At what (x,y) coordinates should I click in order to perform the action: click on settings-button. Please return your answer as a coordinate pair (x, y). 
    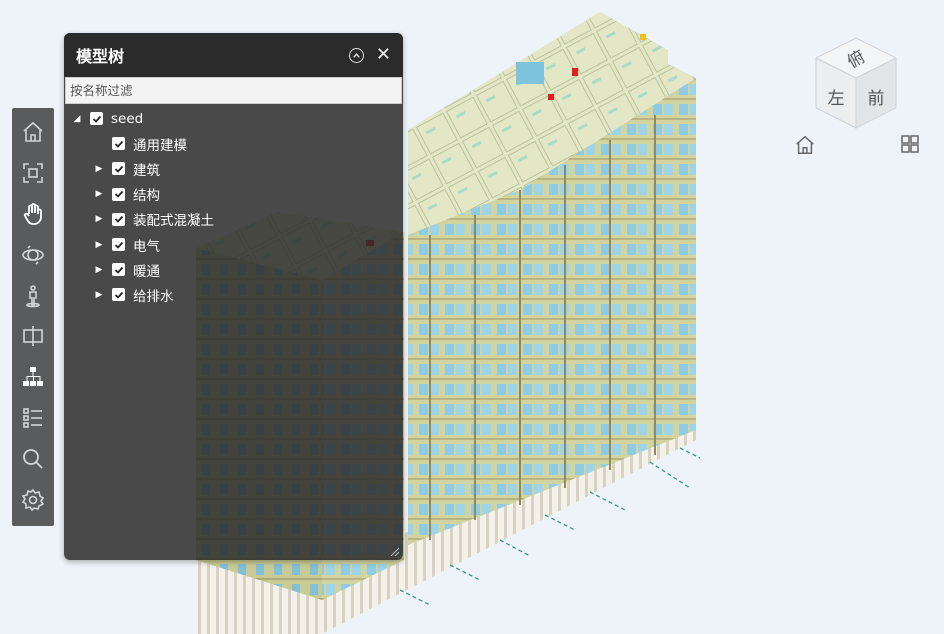
    Looking at the image, I should click on (33, 499).